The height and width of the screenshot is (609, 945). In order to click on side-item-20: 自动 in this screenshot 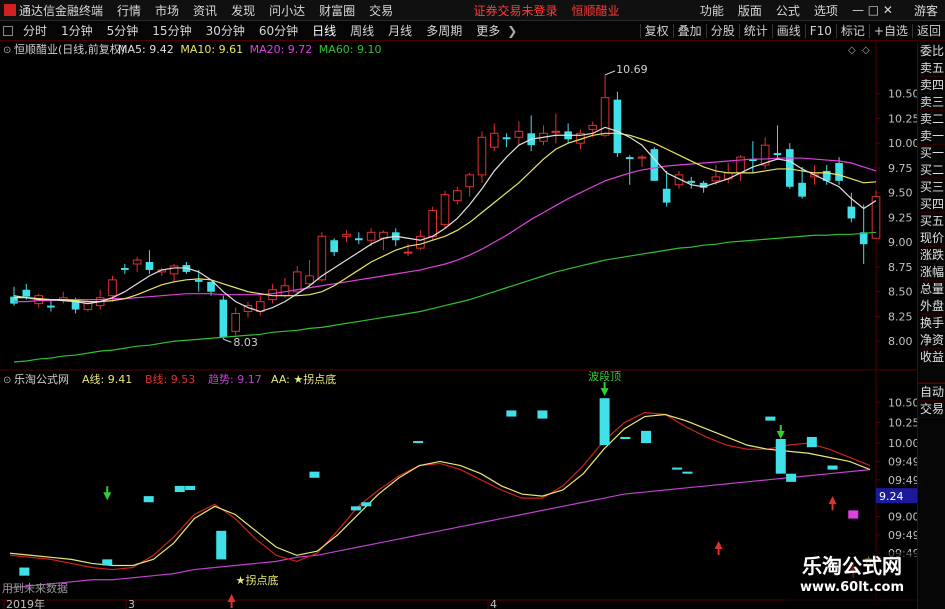, I will do `click(931, 392)`.